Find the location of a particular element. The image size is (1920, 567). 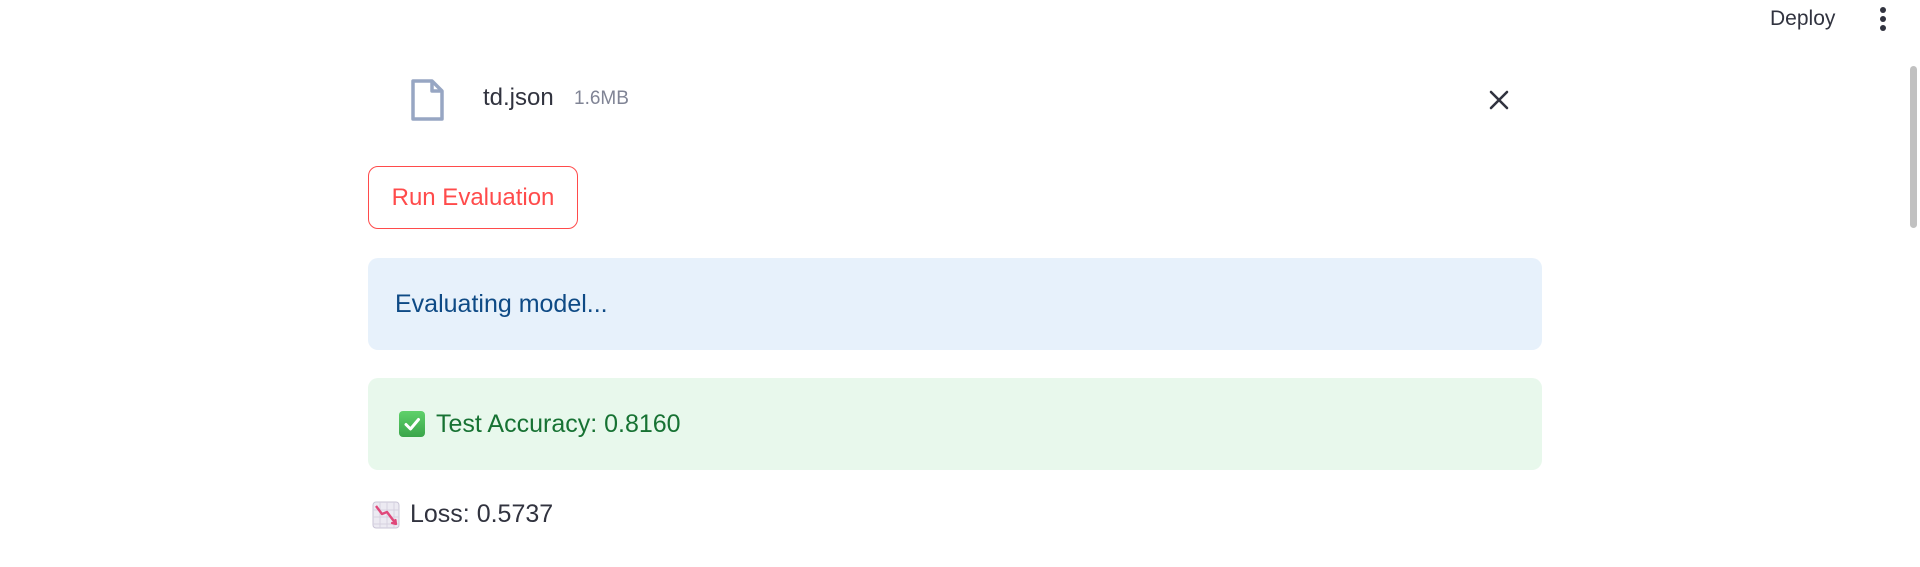

scrollbar is located at coordinates (1913, 283).